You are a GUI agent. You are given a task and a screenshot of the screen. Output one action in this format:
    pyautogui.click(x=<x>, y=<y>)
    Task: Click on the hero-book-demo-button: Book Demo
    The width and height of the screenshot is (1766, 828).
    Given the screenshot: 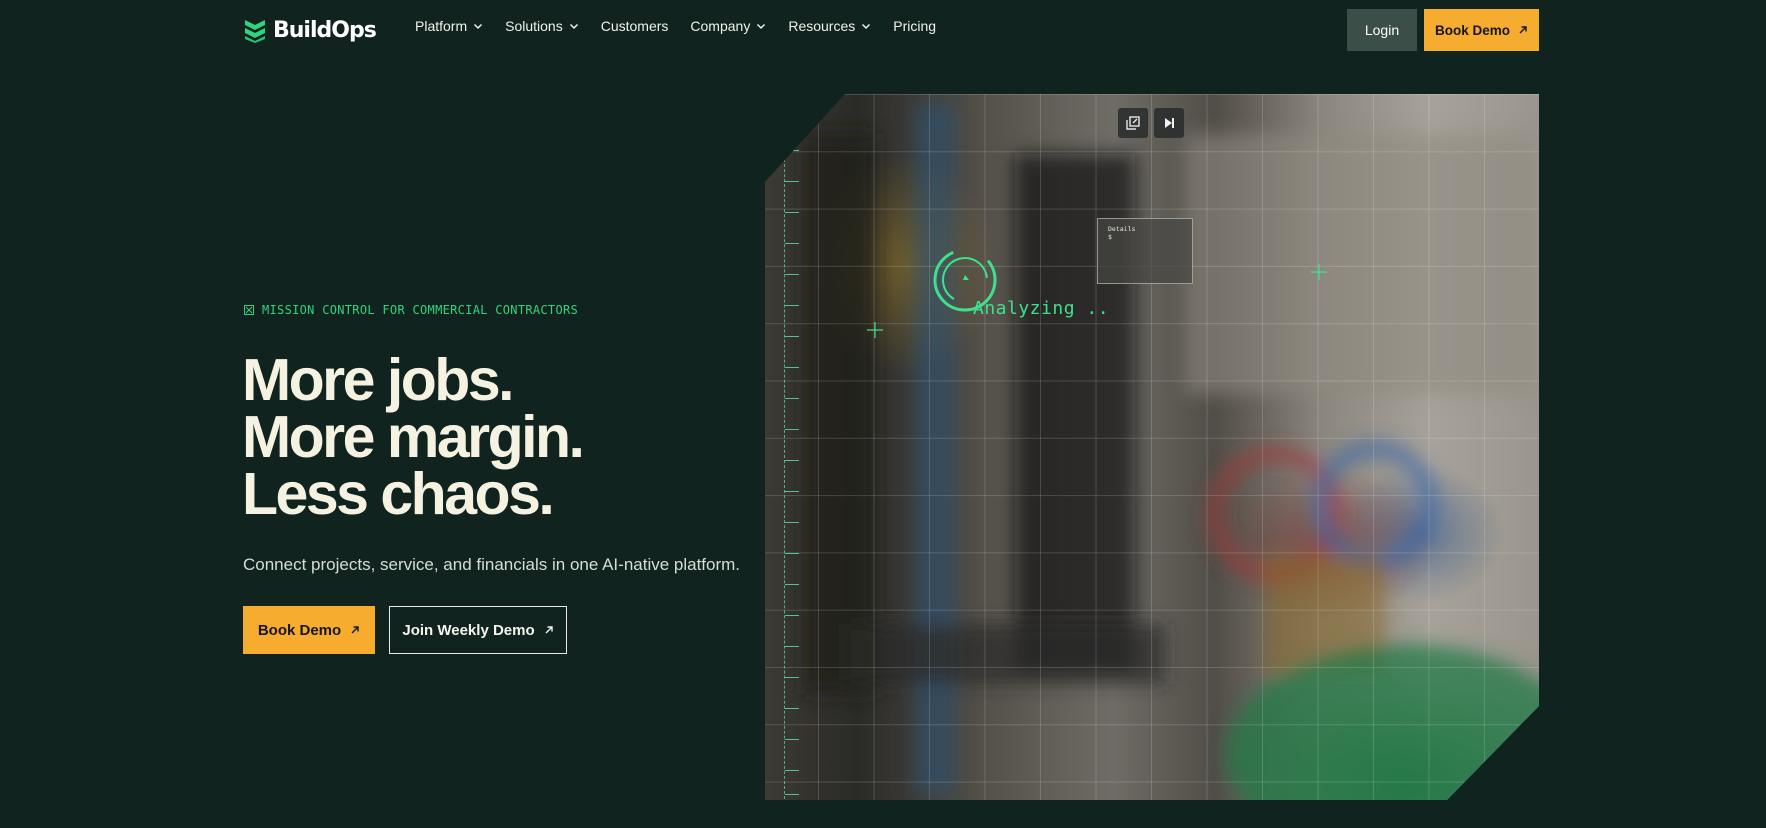 What is the action you would take?
    pyautogui.click(x=309, y=630)
    